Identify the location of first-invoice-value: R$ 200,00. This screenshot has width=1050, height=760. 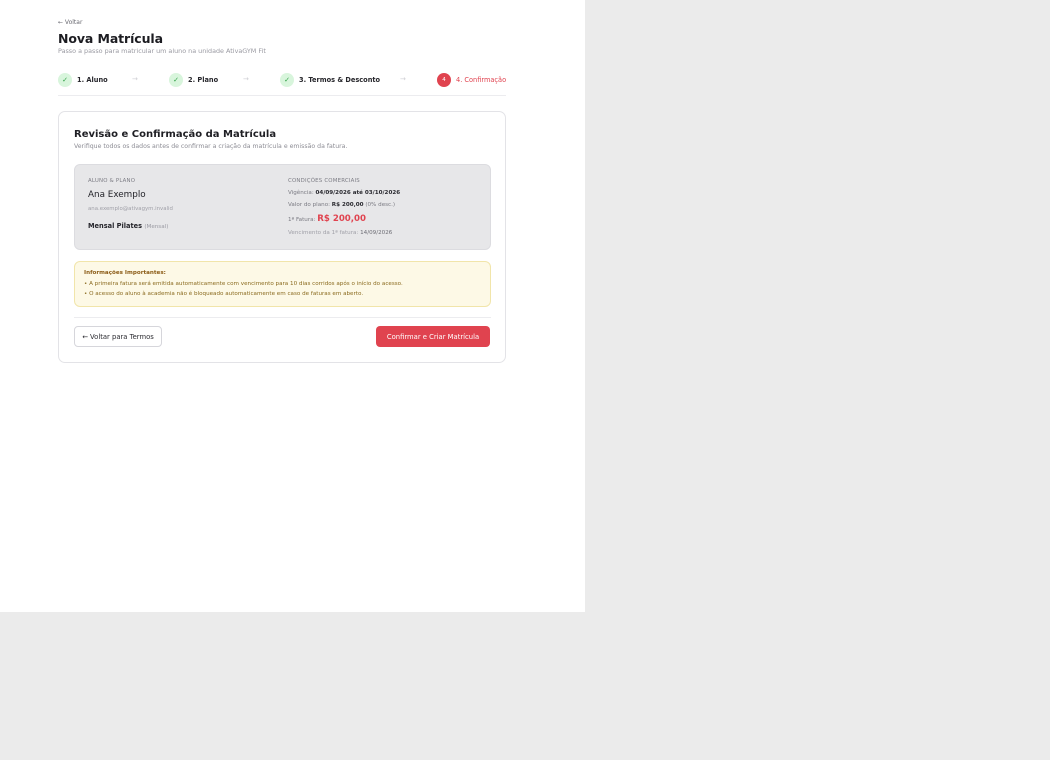
(342, 219).